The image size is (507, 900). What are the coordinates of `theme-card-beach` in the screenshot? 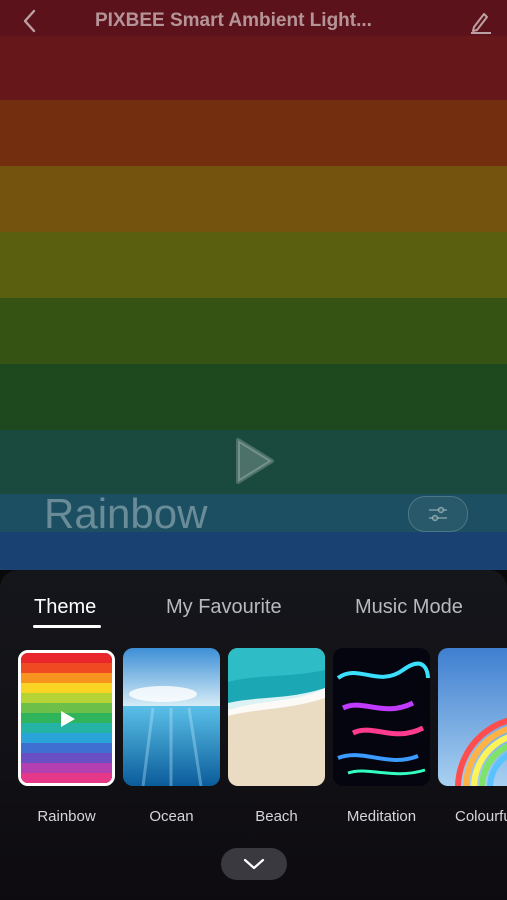 It's located at (276, 717).